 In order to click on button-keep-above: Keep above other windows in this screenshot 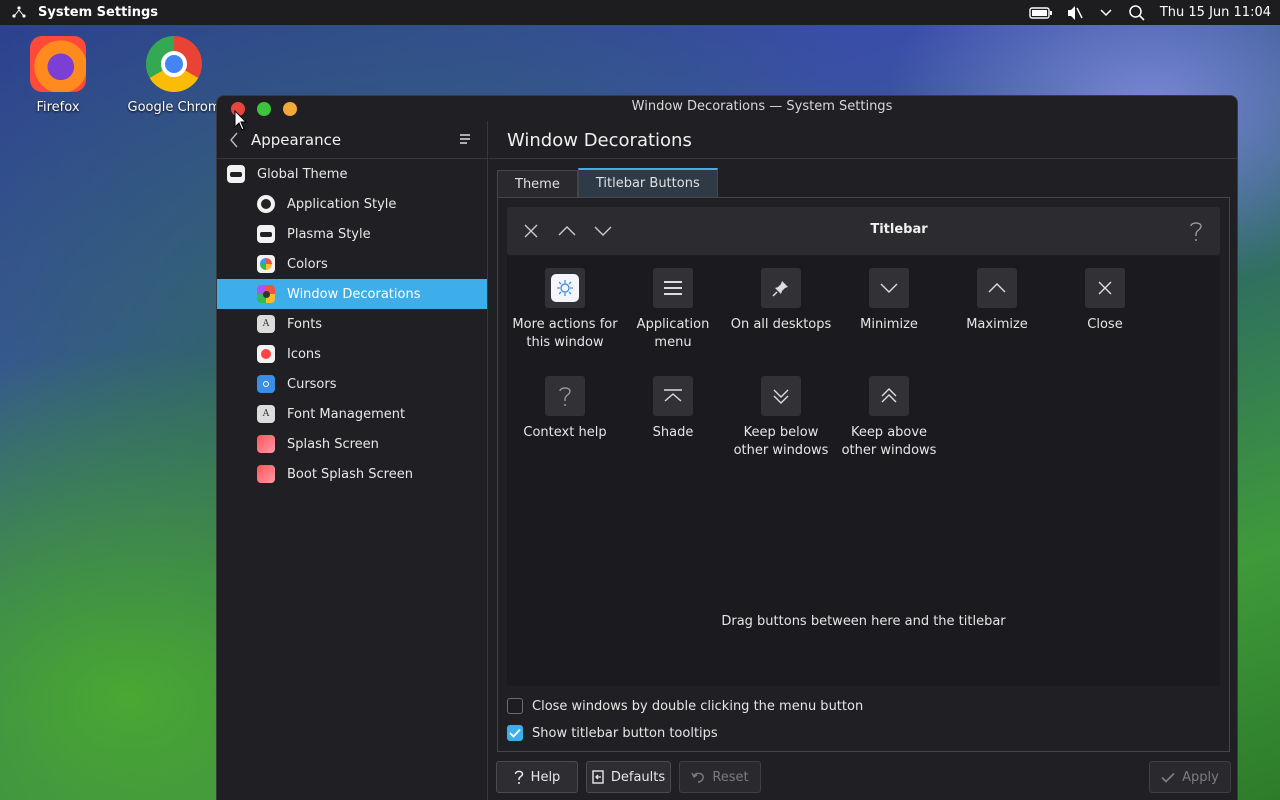, I will do `click(889, 418)`.